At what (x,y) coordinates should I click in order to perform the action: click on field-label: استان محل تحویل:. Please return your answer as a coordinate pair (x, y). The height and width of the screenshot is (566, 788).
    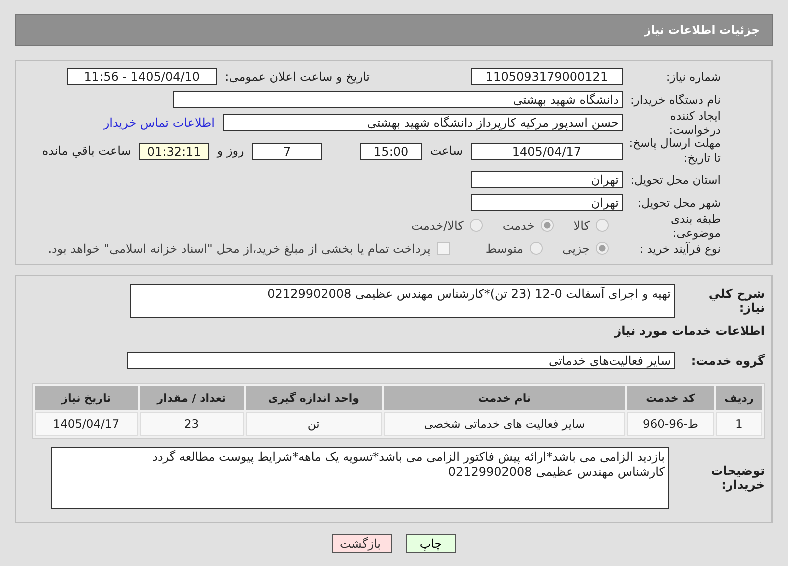
    Looking at the image, I should click on (675, 179).